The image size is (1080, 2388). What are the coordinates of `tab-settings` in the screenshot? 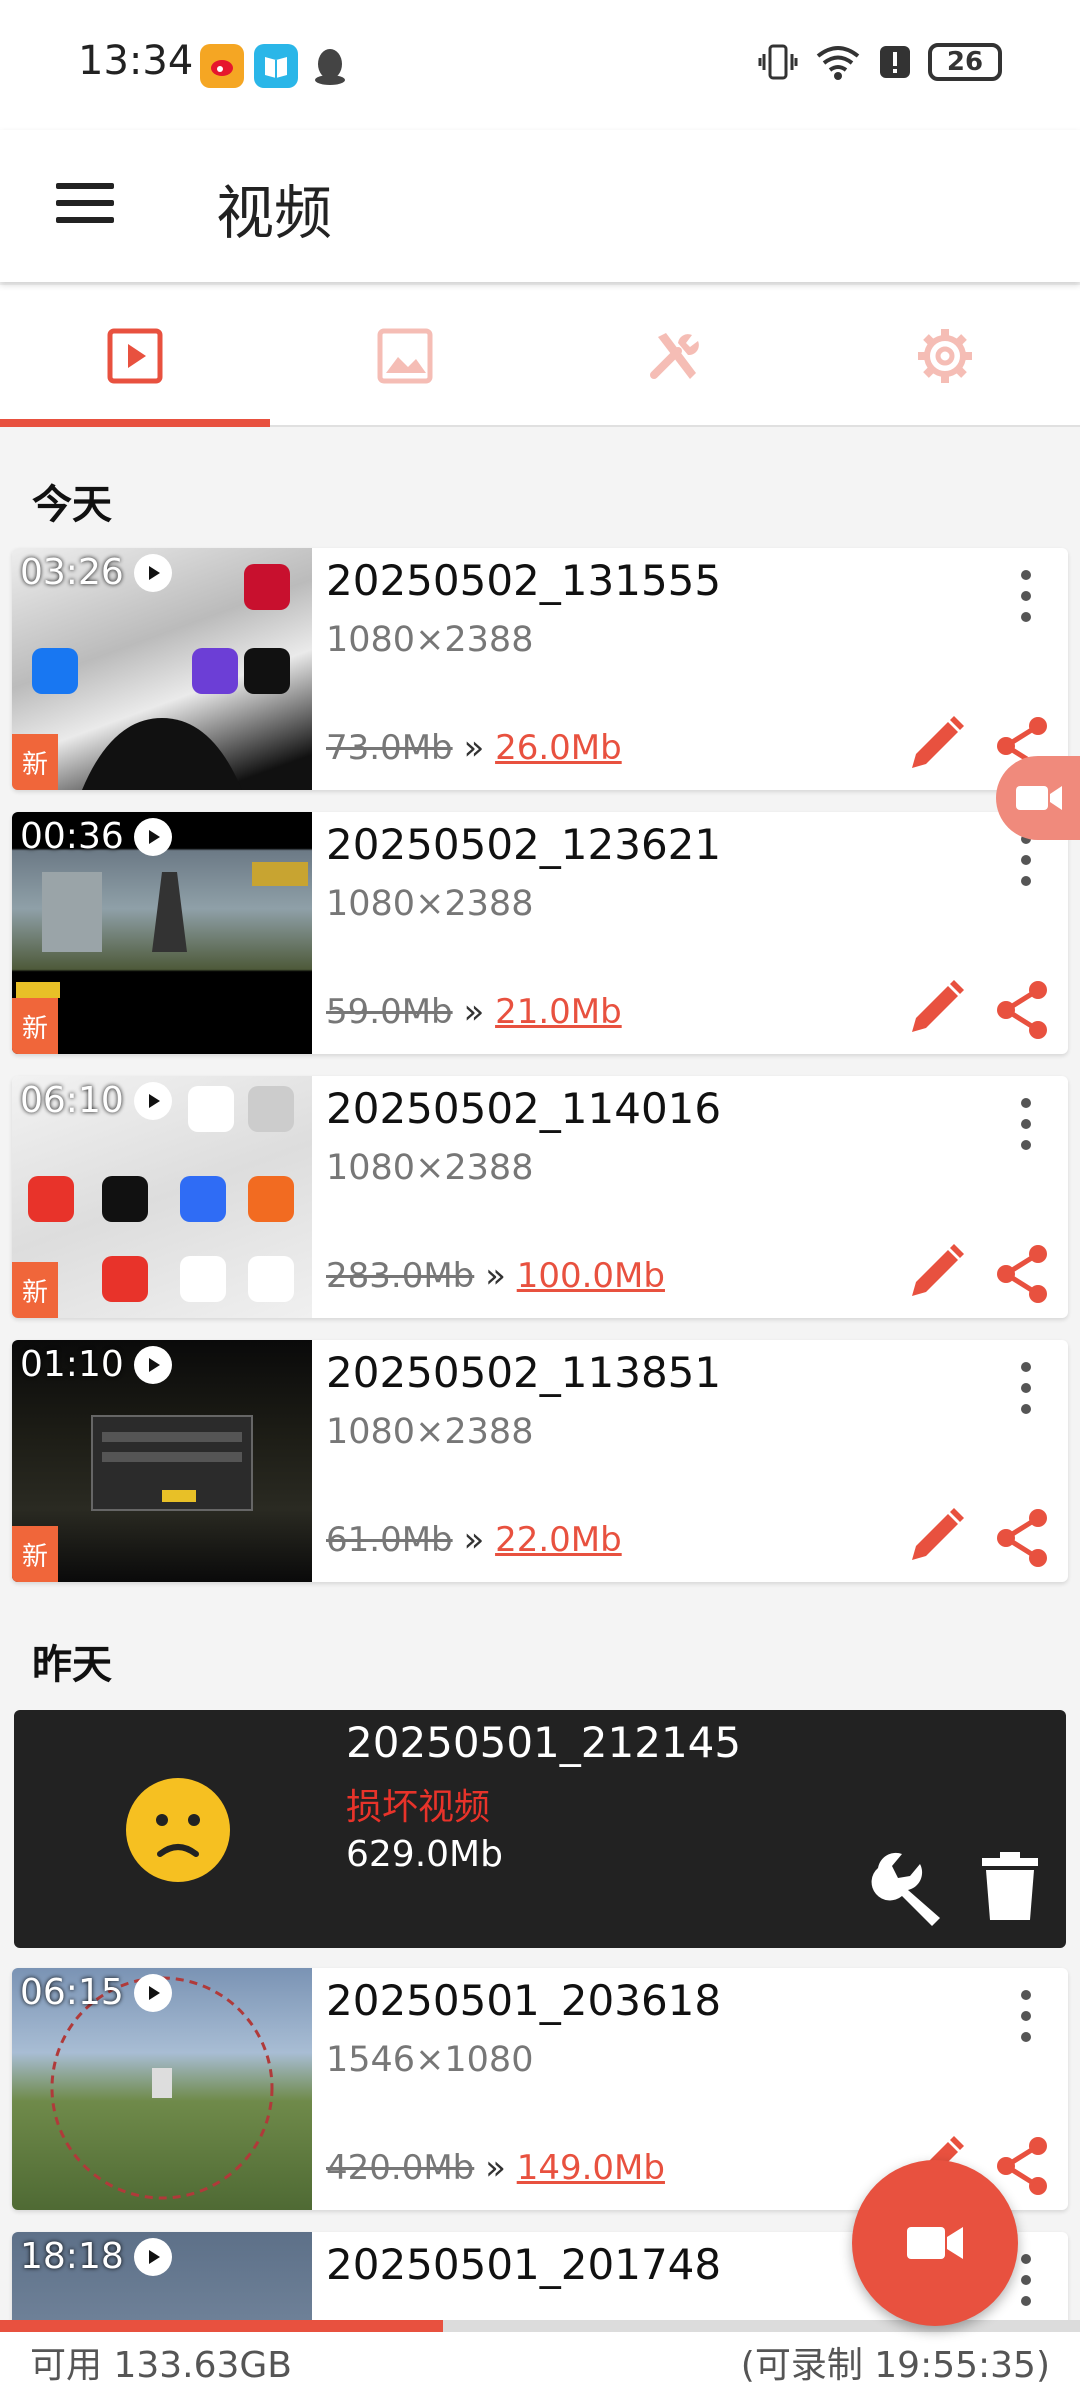 It's located at (945, 356).